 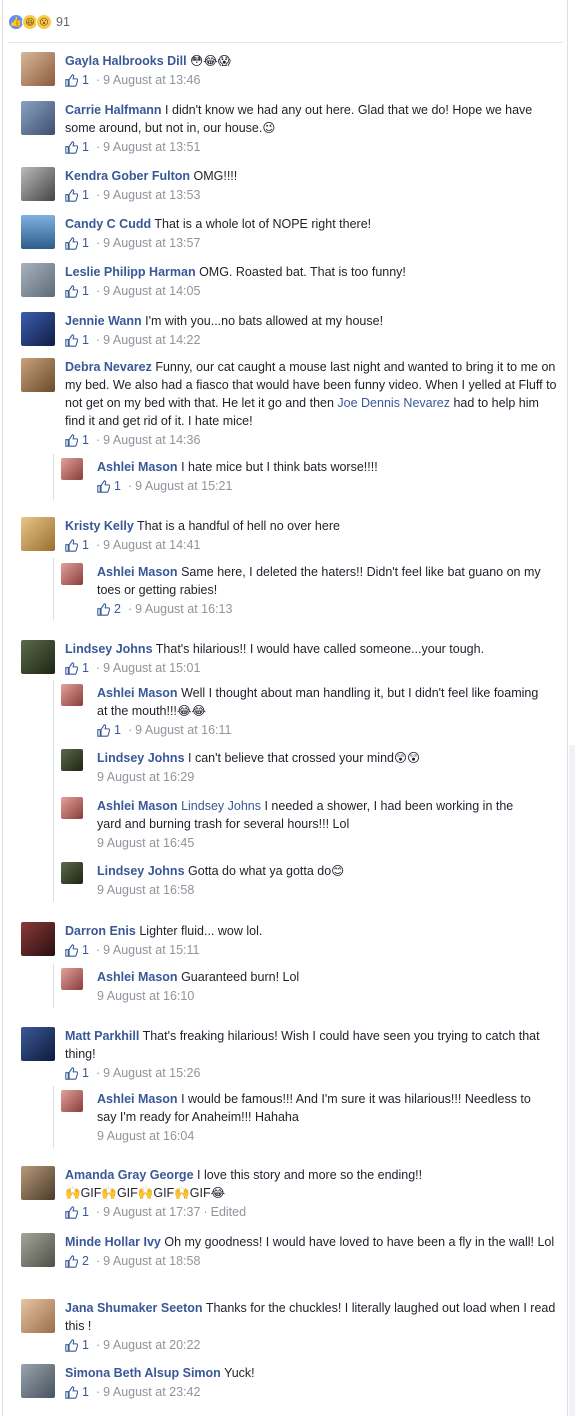 I want to click on comment-time: 9 August at 15:26, so click(x=151, y=1073).